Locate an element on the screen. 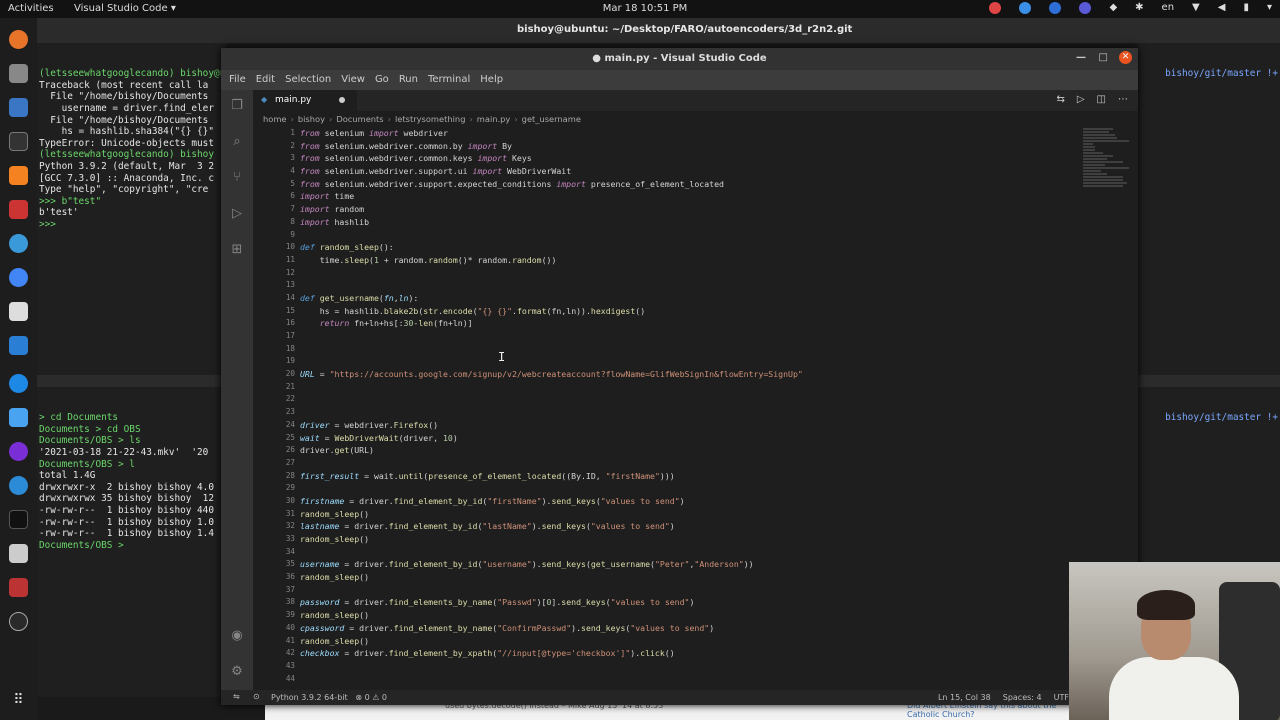 This screenshot has height=720, width=1280. line-number: 3 is located at coordinates (274, 158).